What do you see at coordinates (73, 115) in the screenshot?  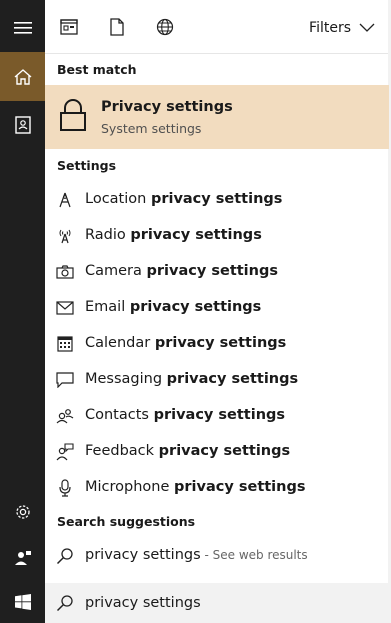 I see `lock-icon` at bounding box center [73, 115].